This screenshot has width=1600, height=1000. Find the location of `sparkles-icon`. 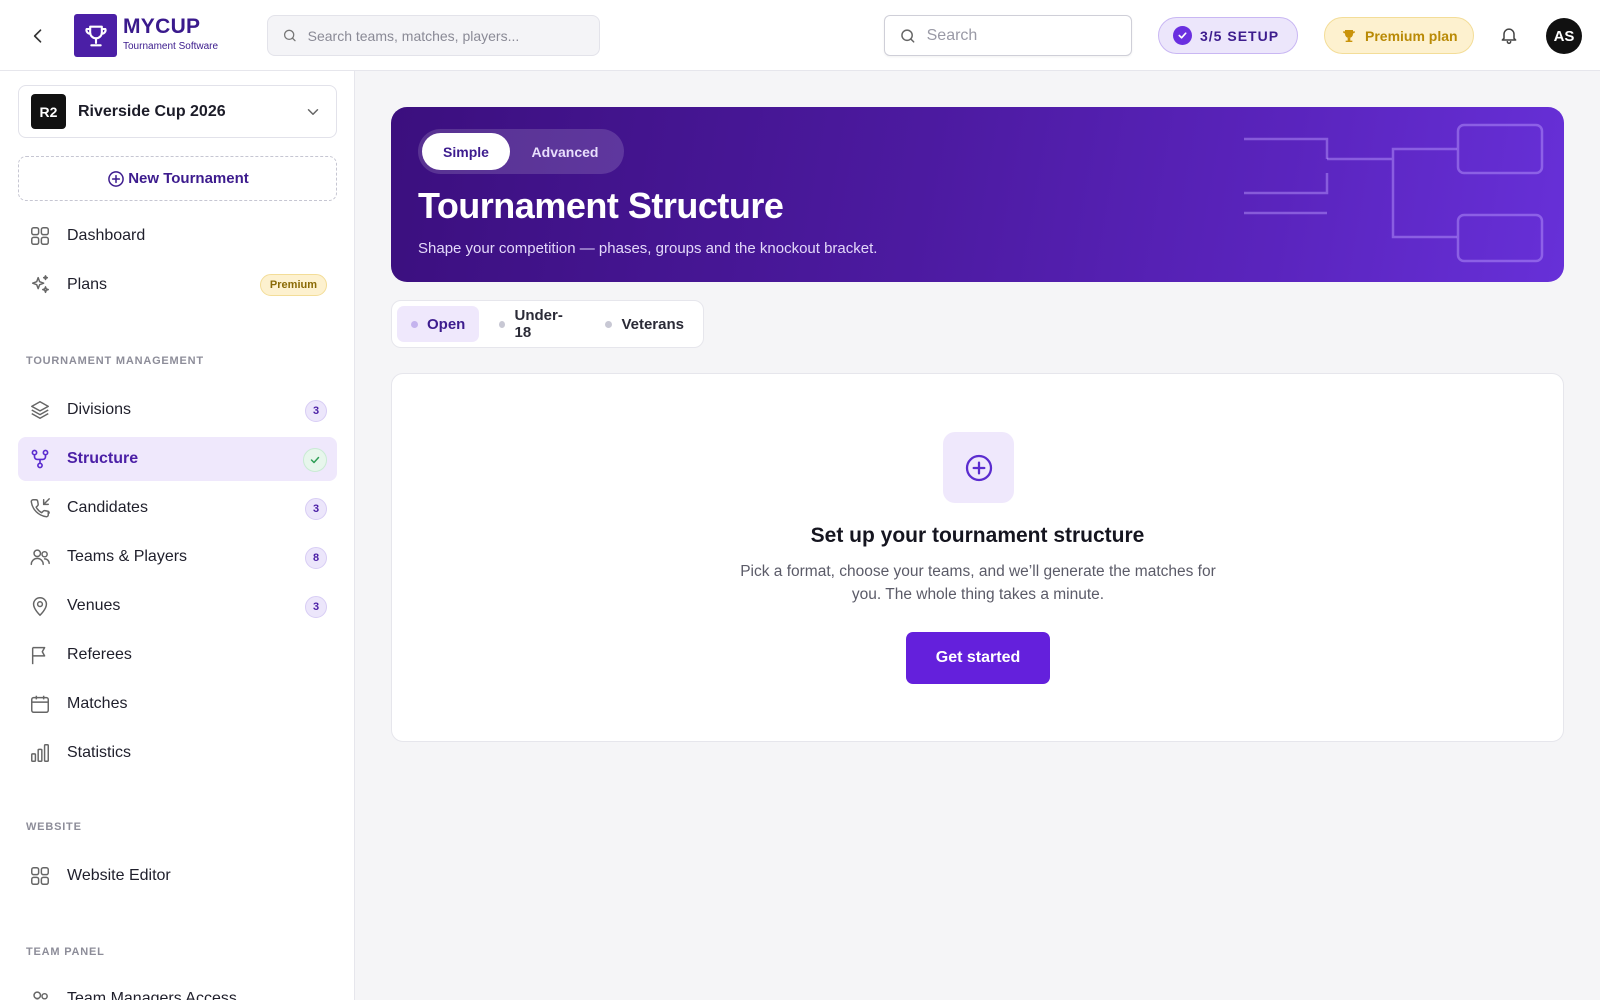

sparkles-icon is located at coordinates (40, 285).